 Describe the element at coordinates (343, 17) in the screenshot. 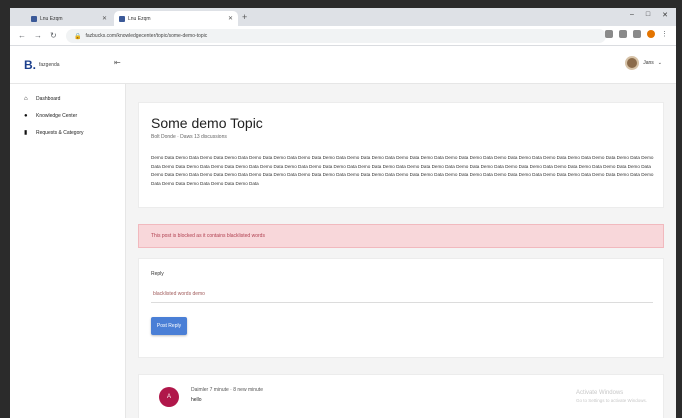

I see `tab-strip: Lnu Ezqm ✕ Lnu Ezqm ✕ + – □ ✕` at that location.